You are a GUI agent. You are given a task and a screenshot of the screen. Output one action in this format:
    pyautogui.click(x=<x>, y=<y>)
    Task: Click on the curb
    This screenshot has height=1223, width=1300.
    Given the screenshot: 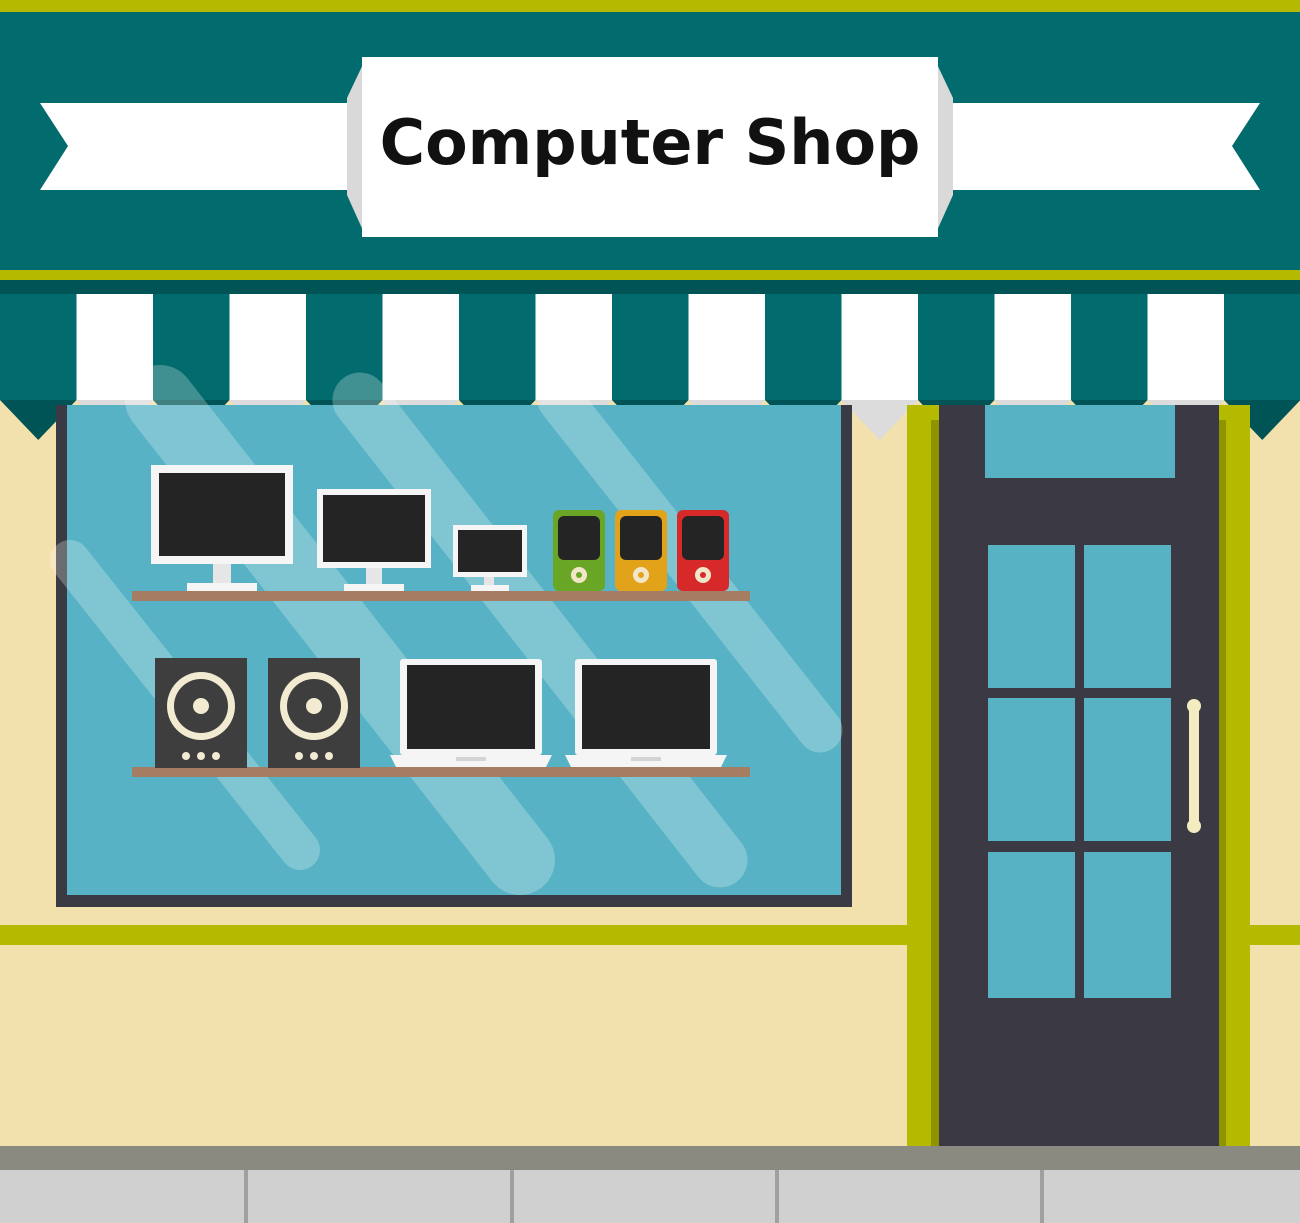 What is the action you would take?
    pyautogui.click(x=650, y=1158)
    